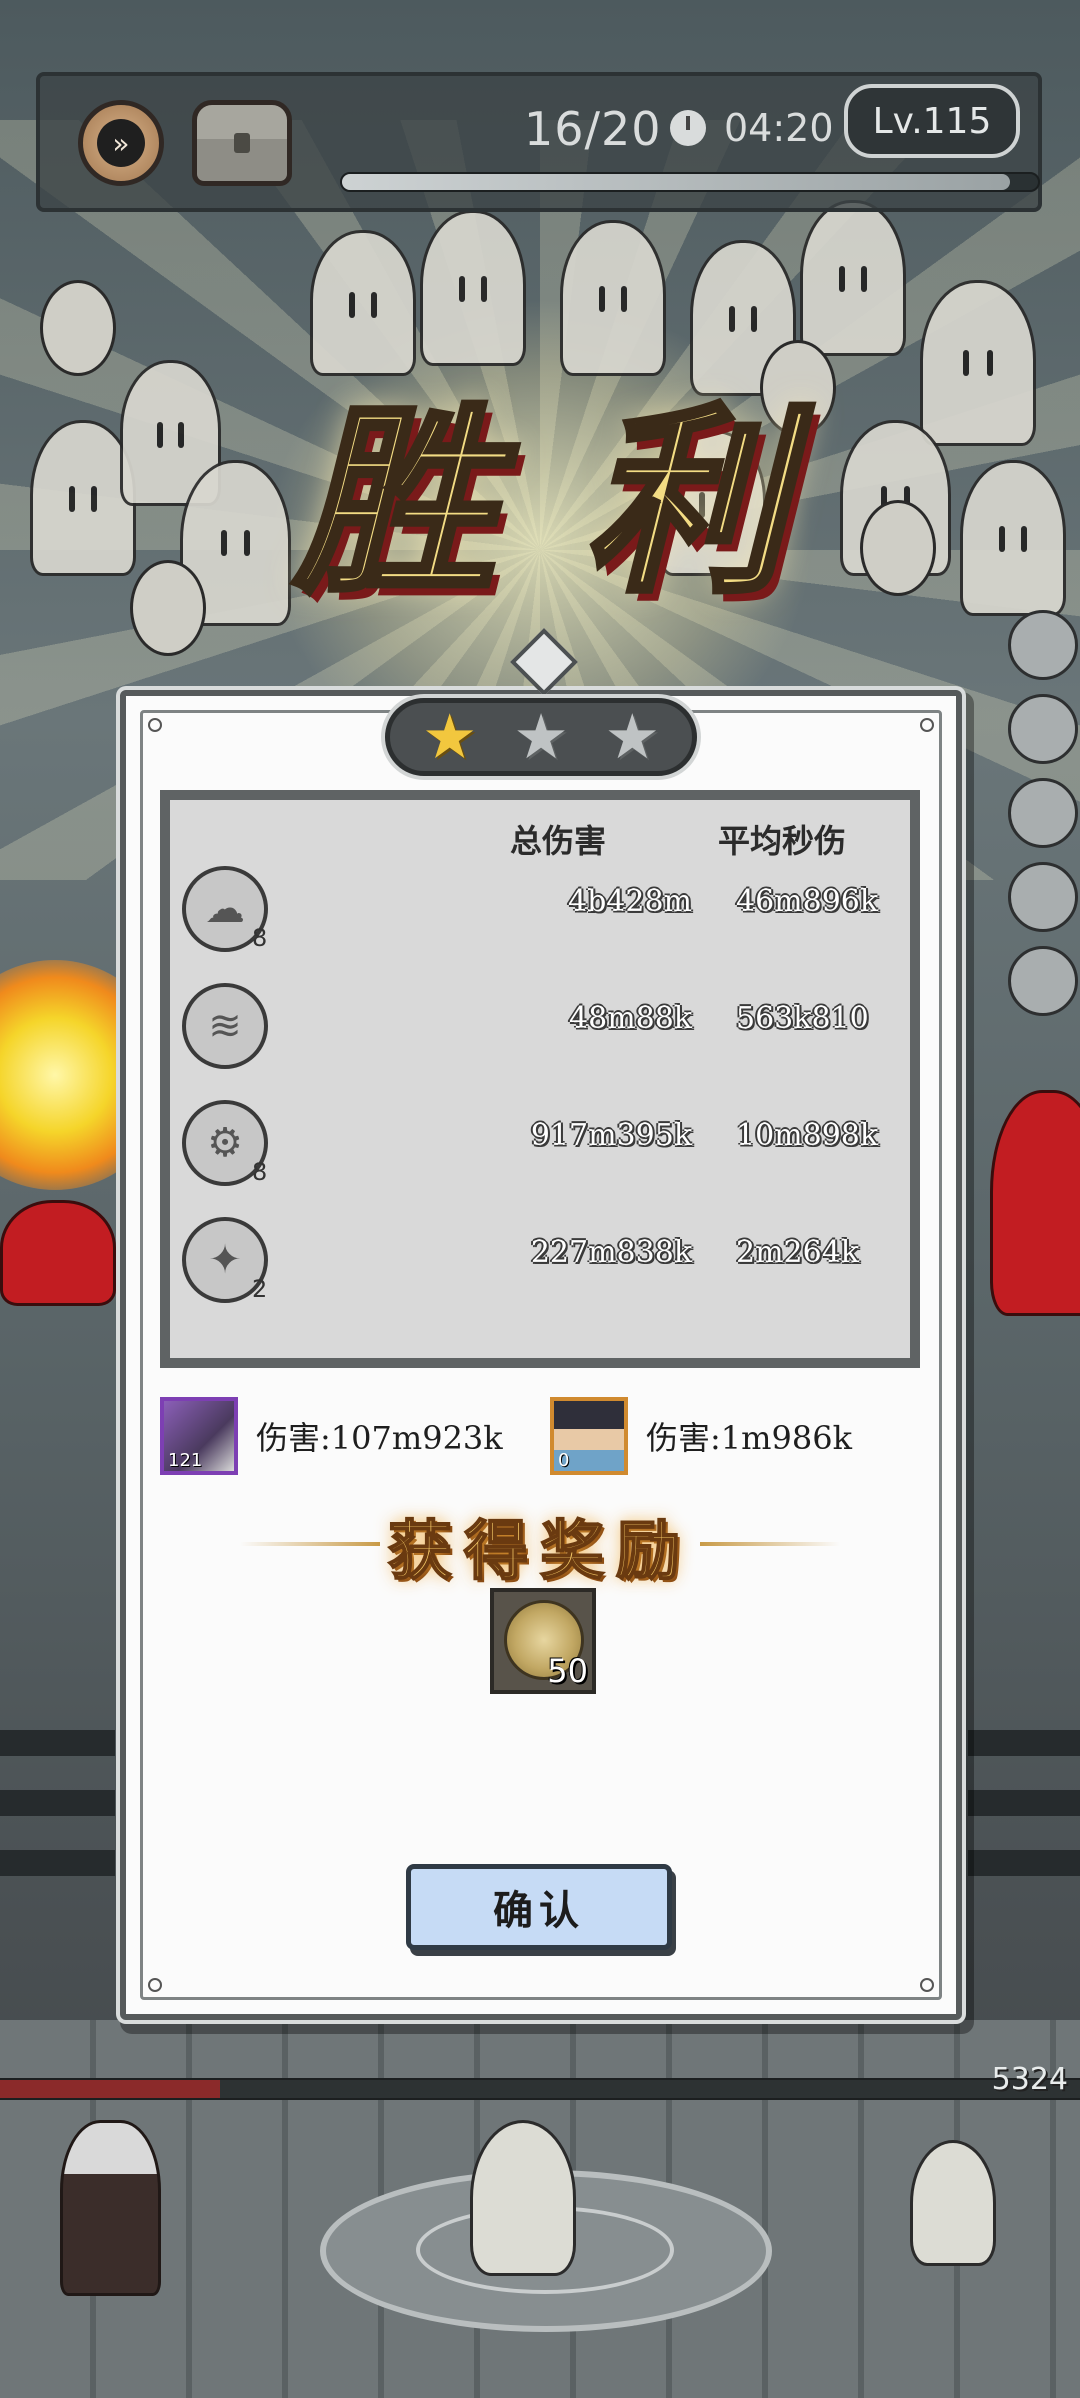  What do you see at coordinates (630, 901) in the screenshot?
I see `total-damage-value: 4b428m` at bounding box center [630, 901].